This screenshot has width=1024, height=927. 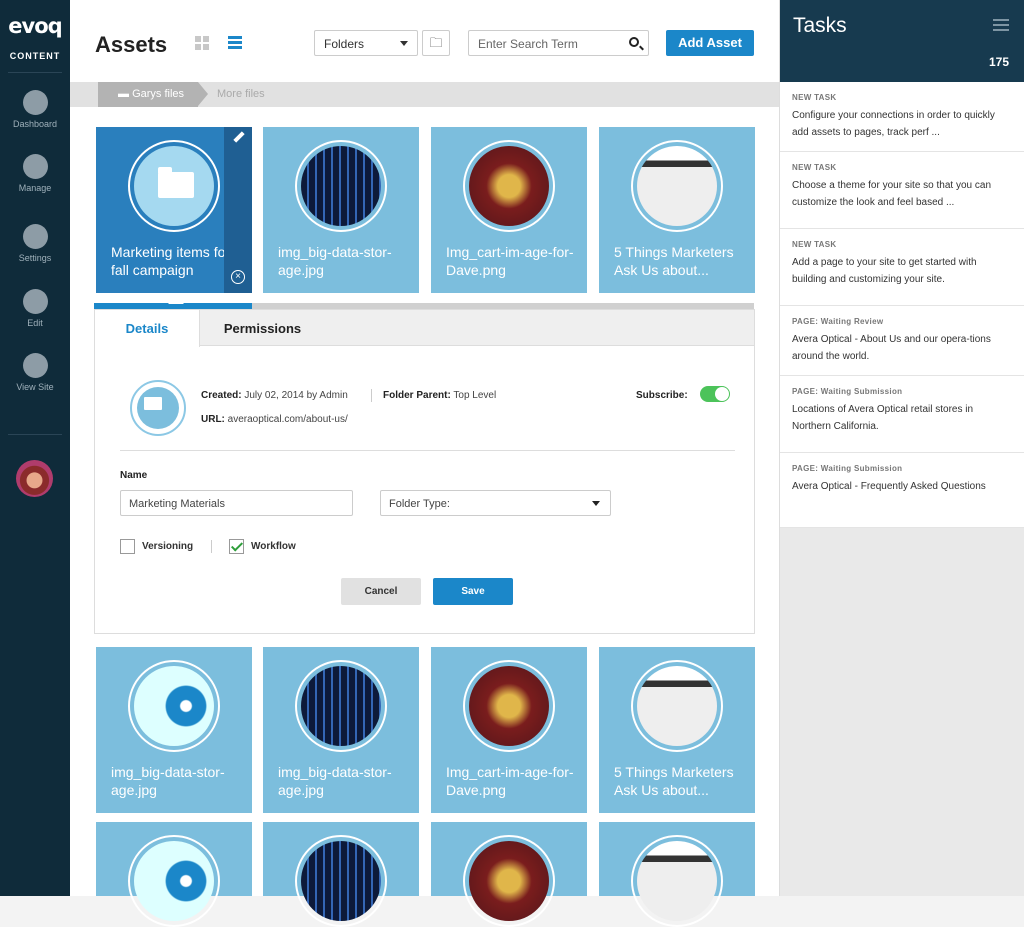 I want to click on folder-type-select: Folder Type:, so click(x=495, y=503).